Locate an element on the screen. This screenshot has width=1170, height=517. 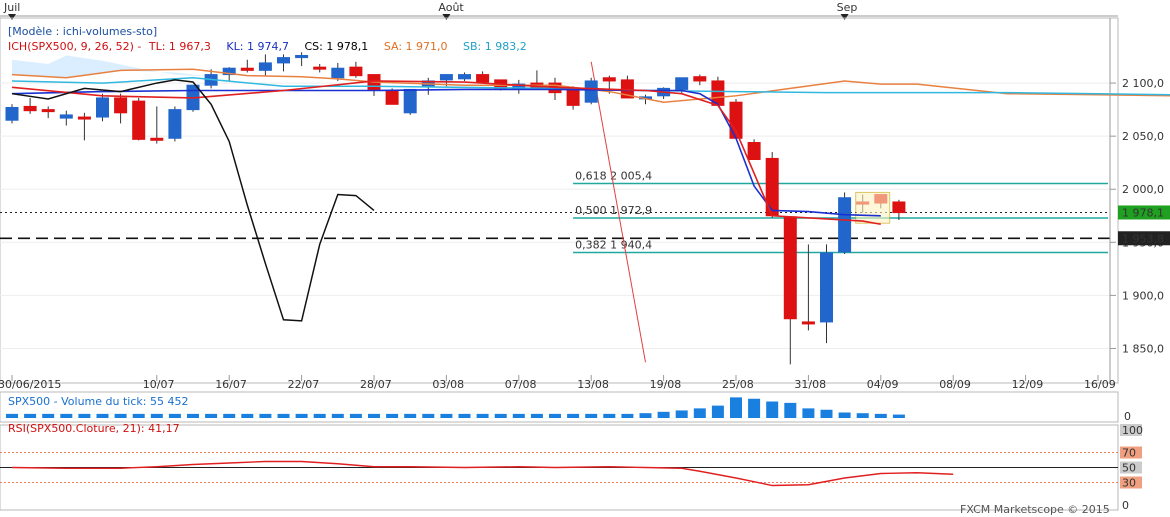
date-tick-label: 16/07 is located at coordinates (231, 384).